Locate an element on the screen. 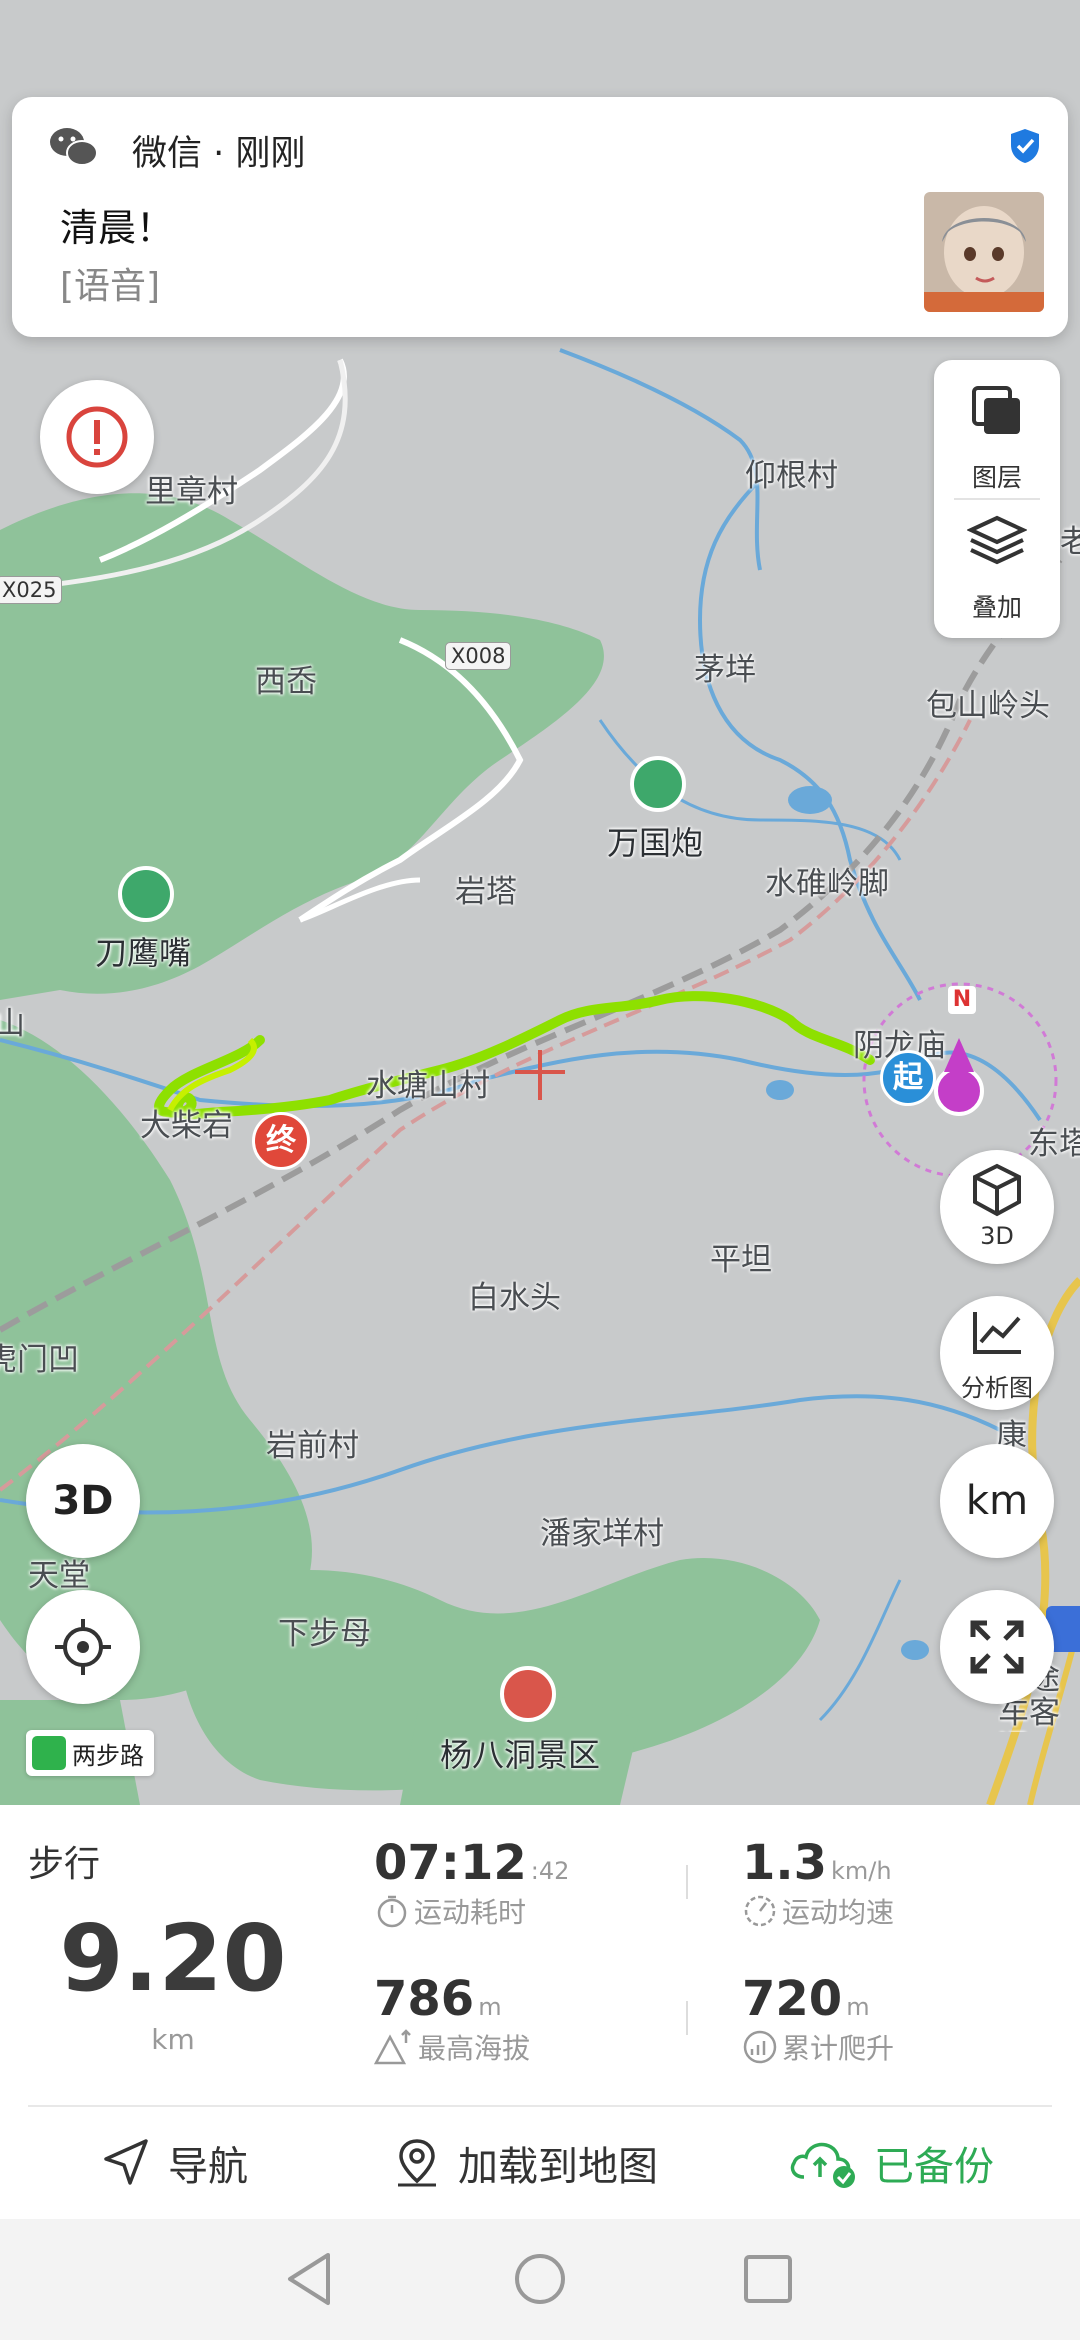 Image resolution: width=1080 pixels, height=2340 pixels. scenic-area-pin-icon is located at coordinates (528, 1694).